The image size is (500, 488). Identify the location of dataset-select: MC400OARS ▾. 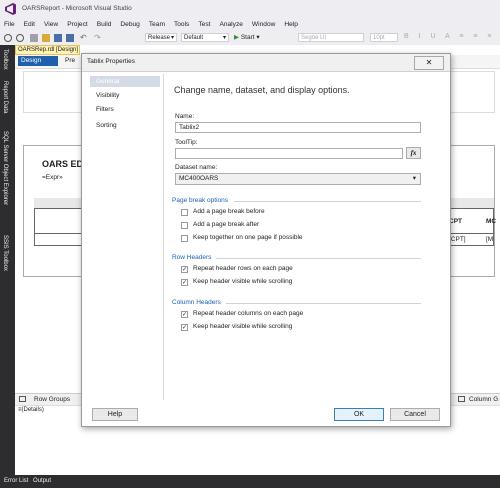
(298, 179).